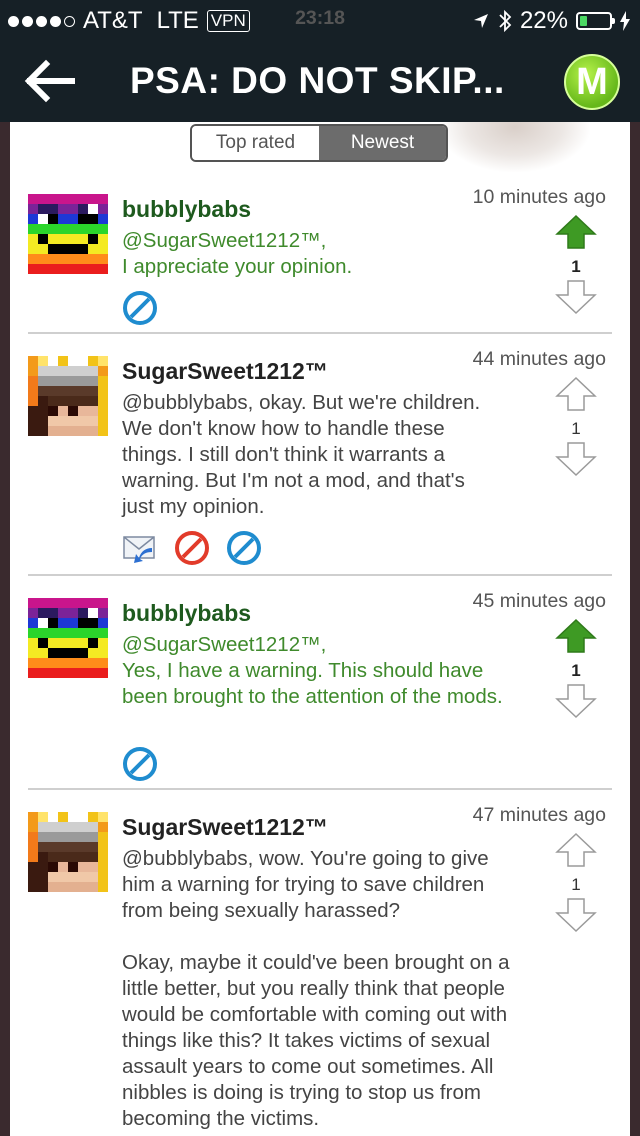 The width and height of the screenshot is (640, 1136). Describe the element at coordinates (625, 21) in the screenshot. I see `charging-bolt-icon` at that location.